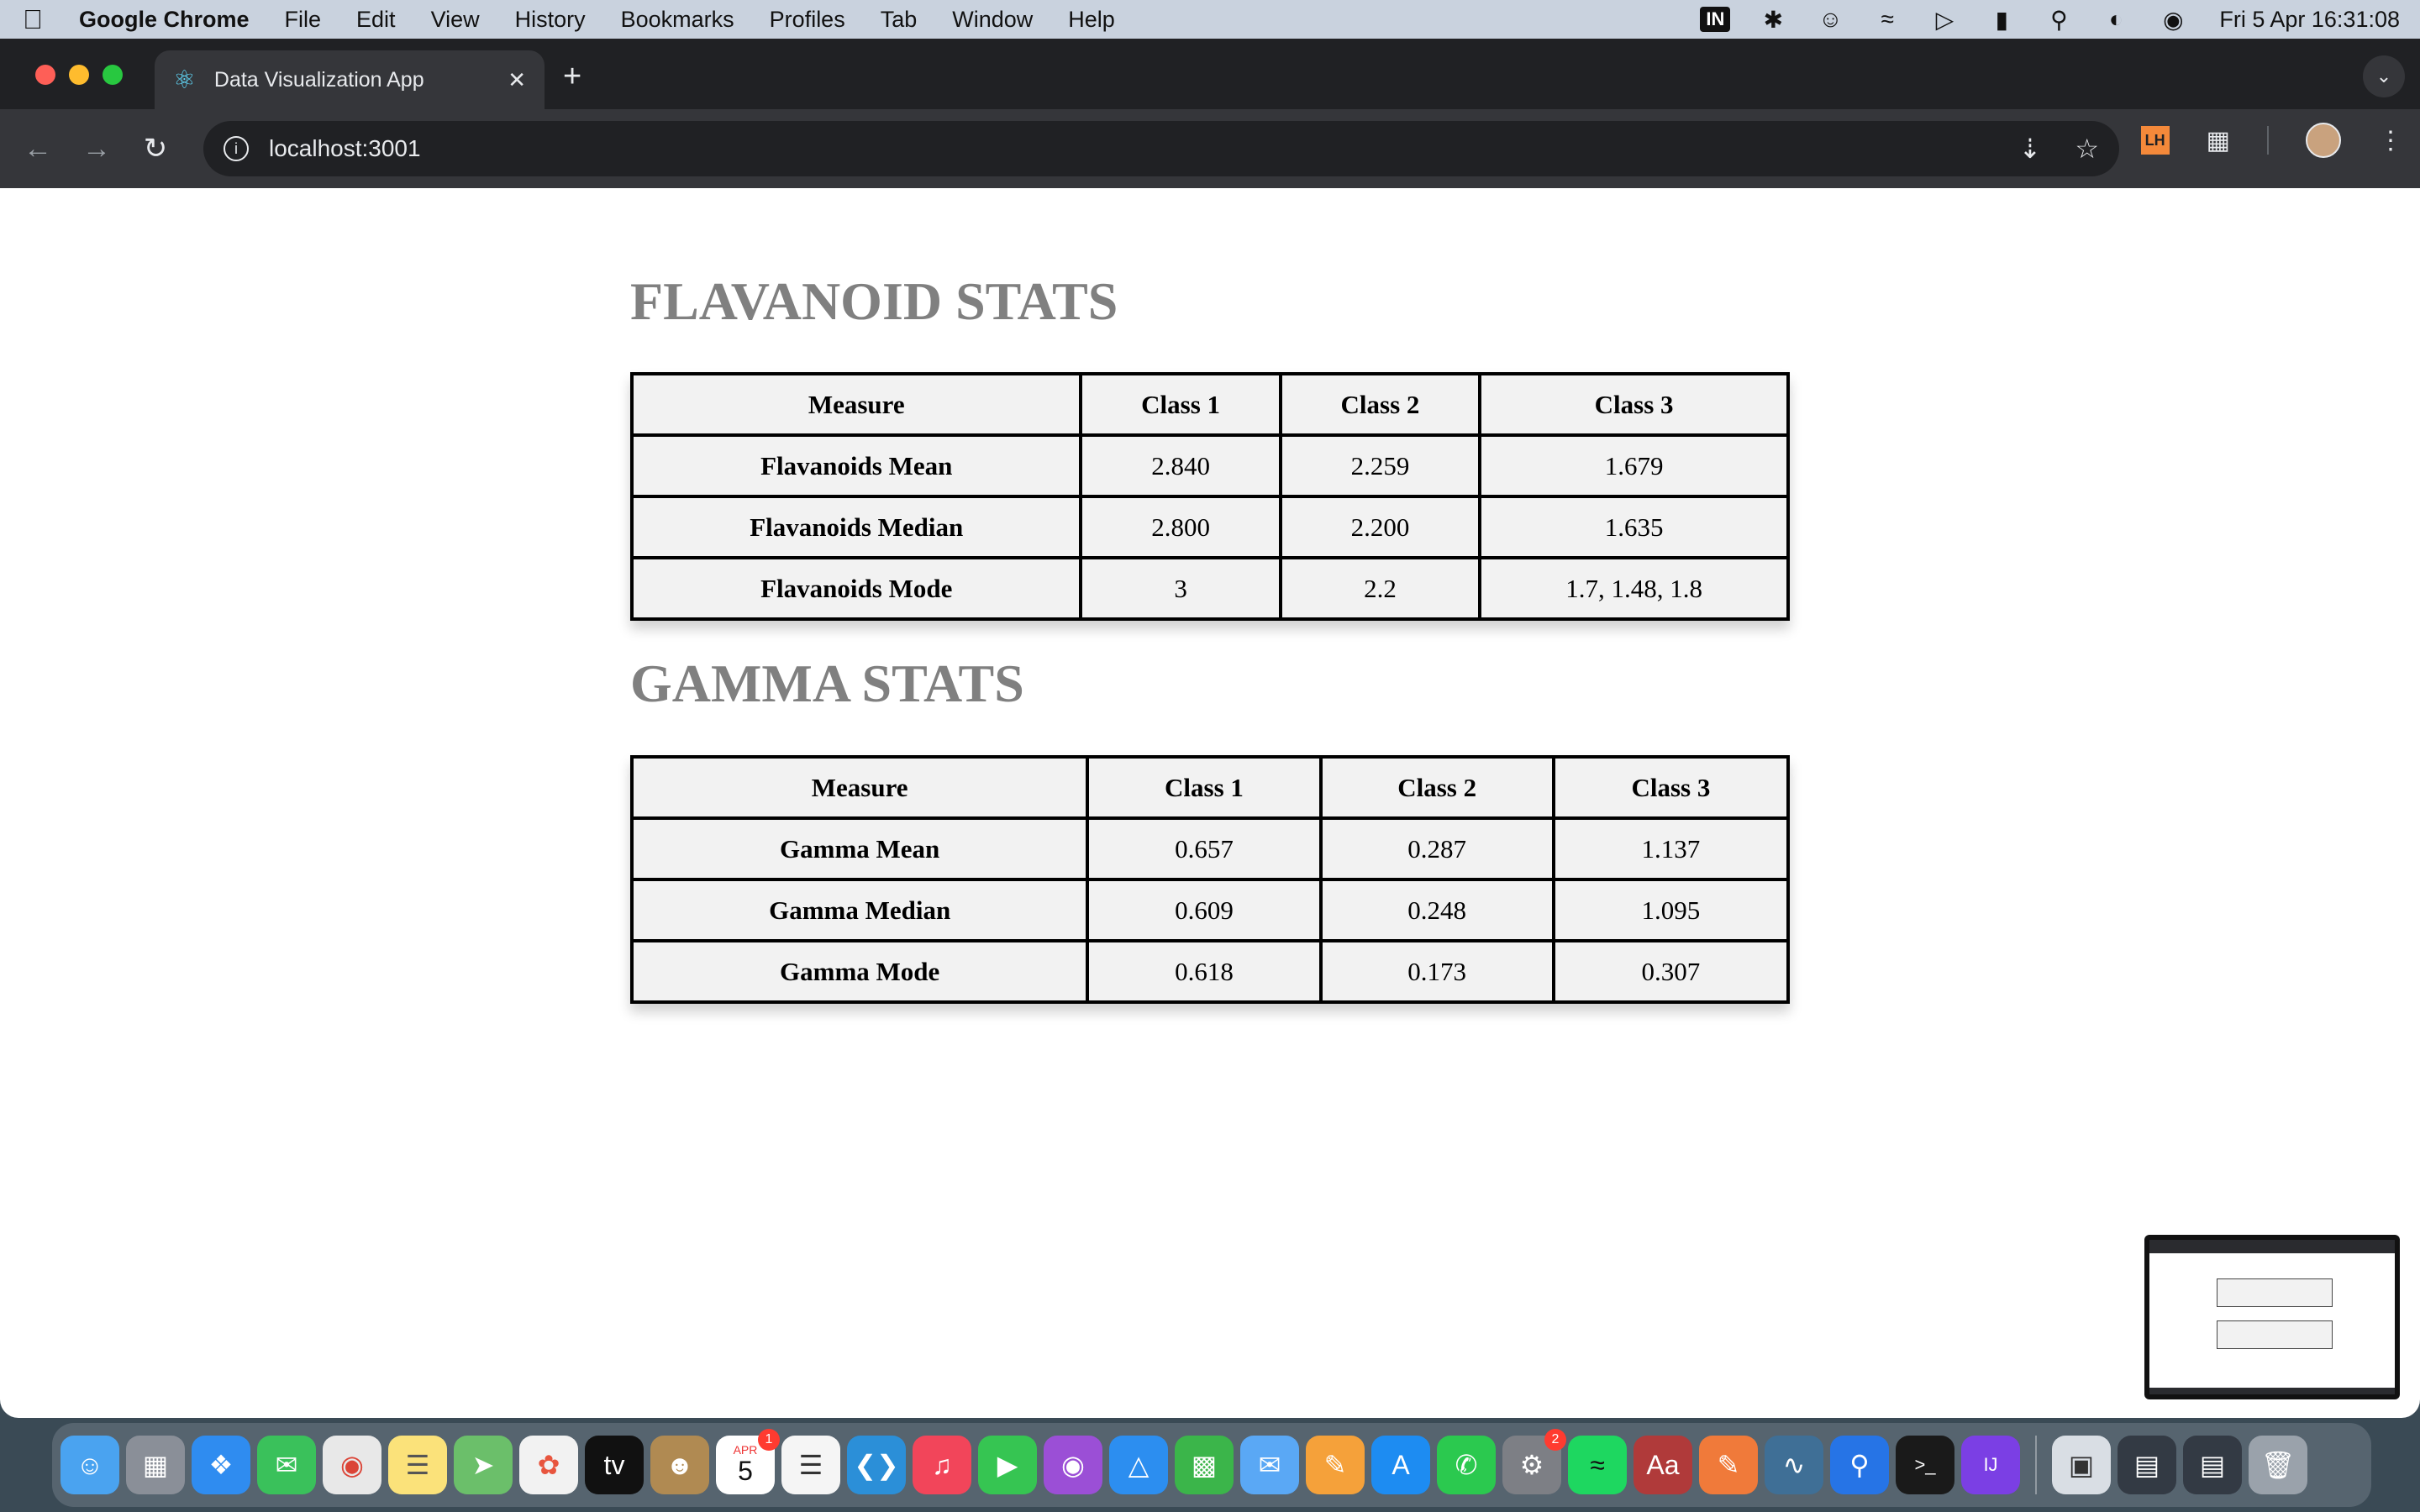  What do you see at coordinates (2275, 1292) in the screenshot?
I see `thumbnail-table` at bounding box center [2275, 1292].